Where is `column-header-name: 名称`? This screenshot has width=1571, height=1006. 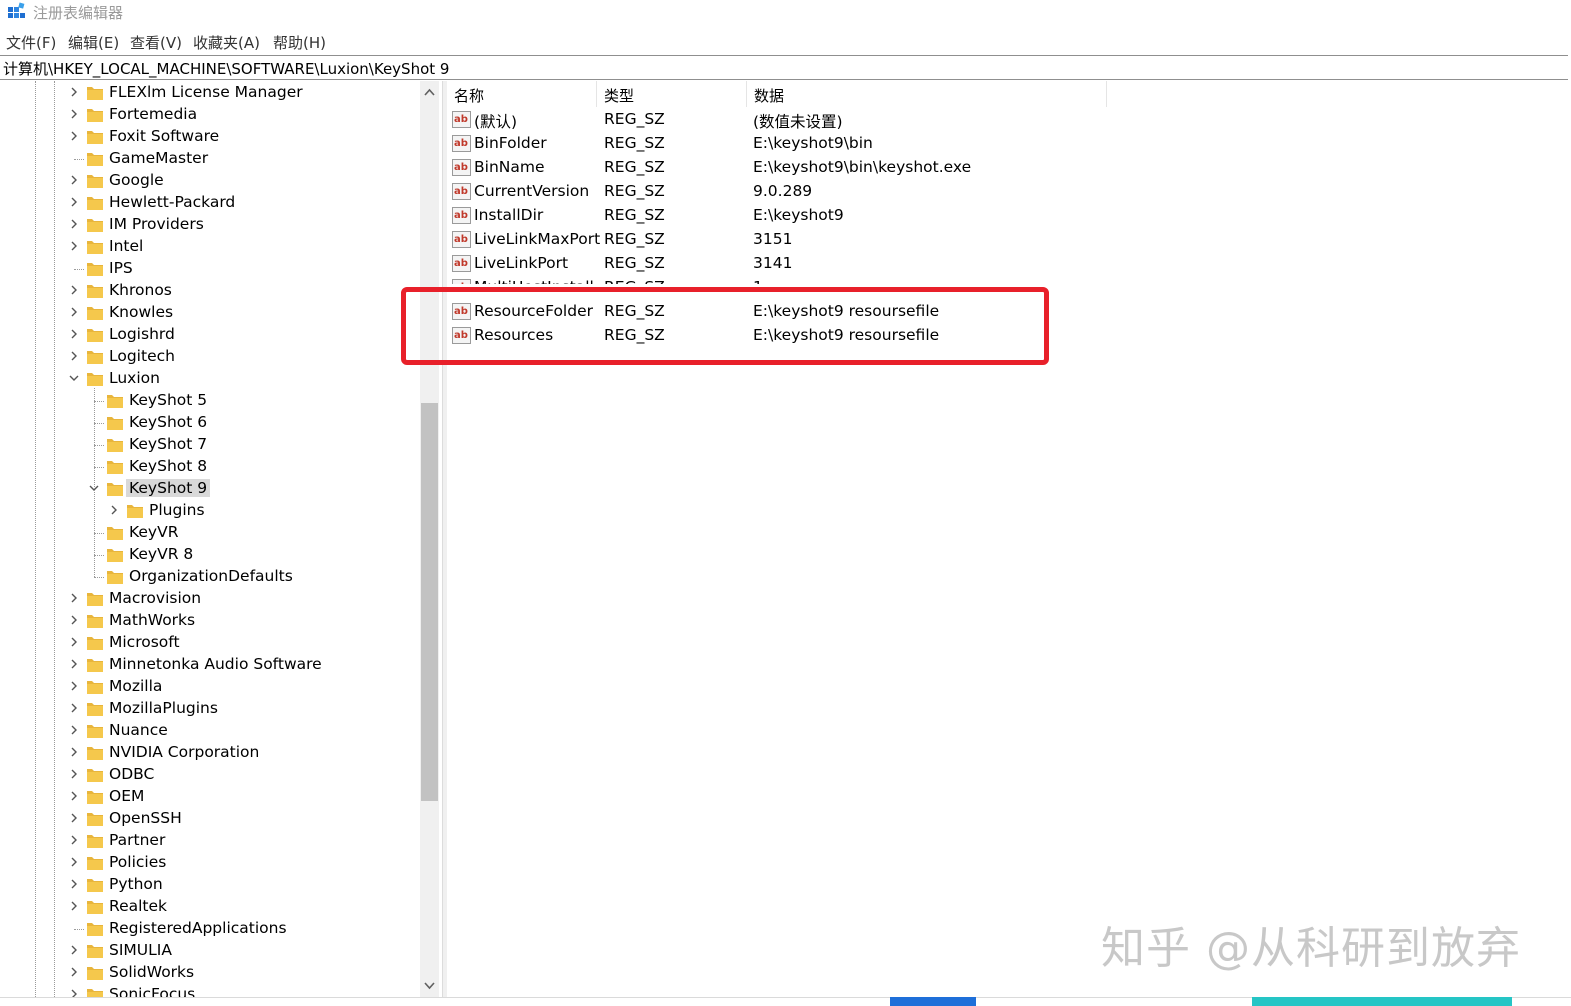
column-header-name: 名称 is located at coordinates (522, 94).